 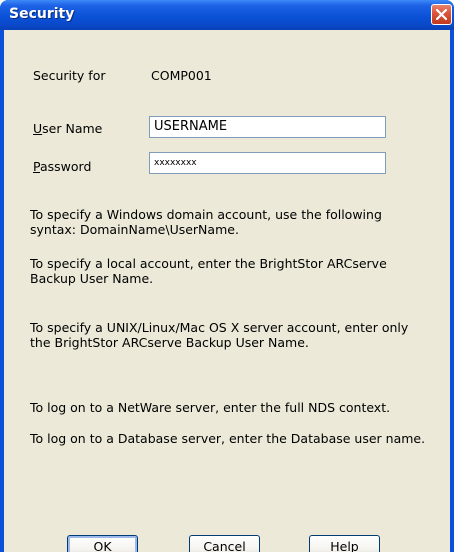 I want to click on security-for-label: Security for, so click(x=69, y=75).